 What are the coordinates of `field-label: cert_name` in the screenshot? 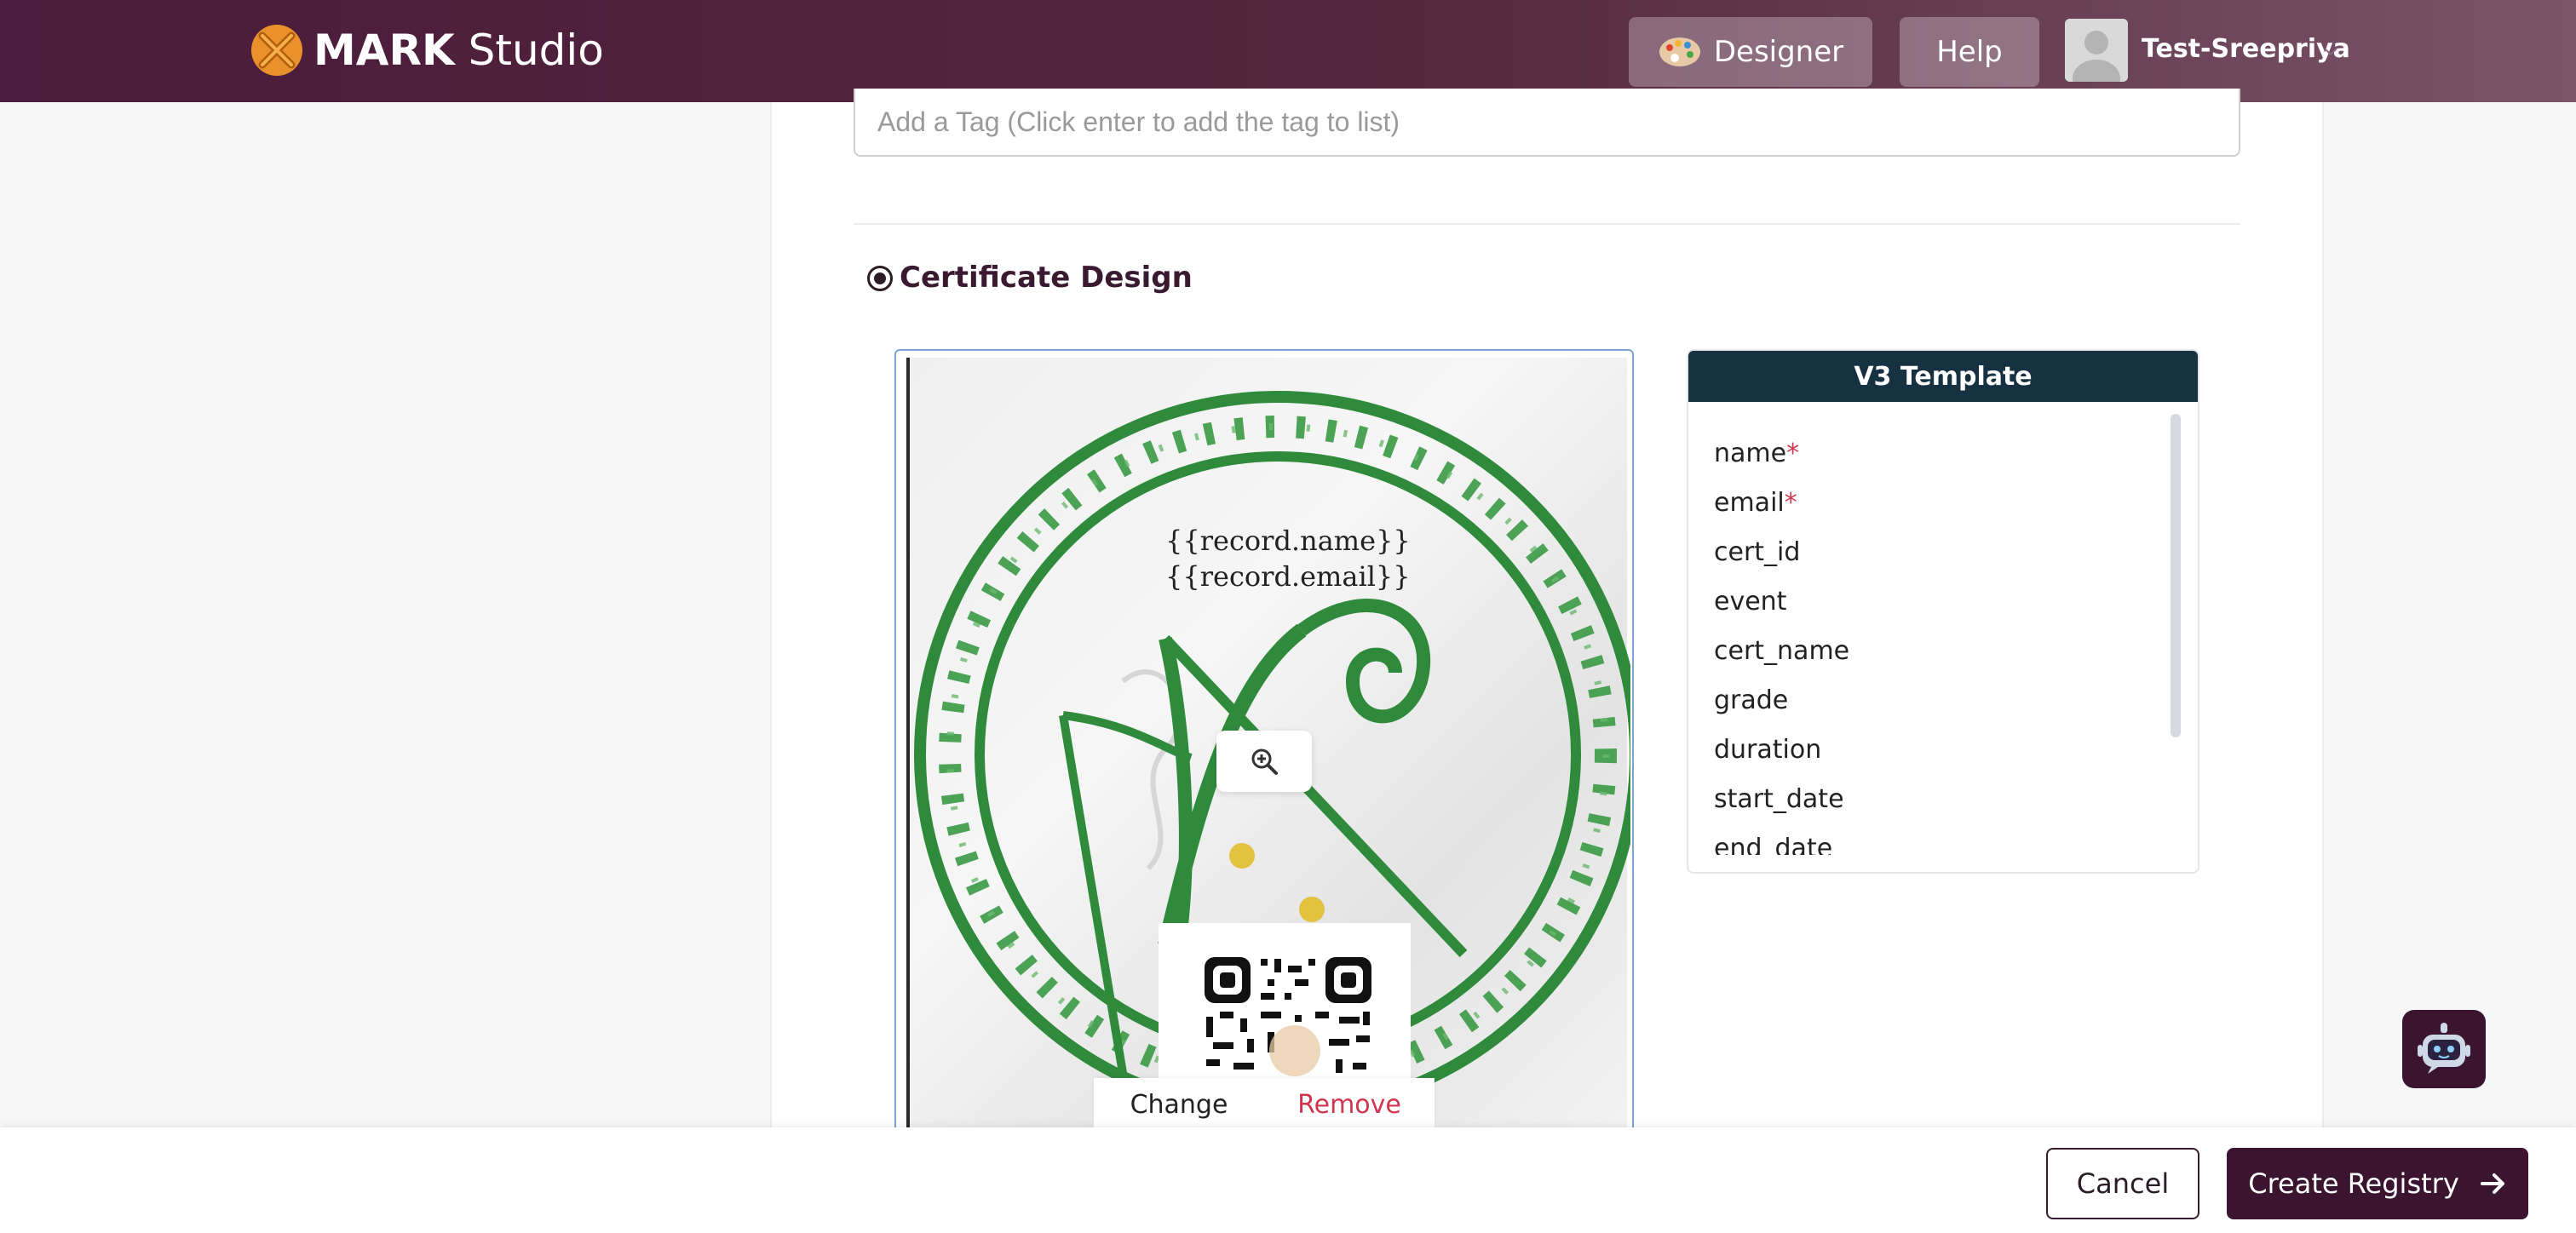 It's located at (1782, 651).